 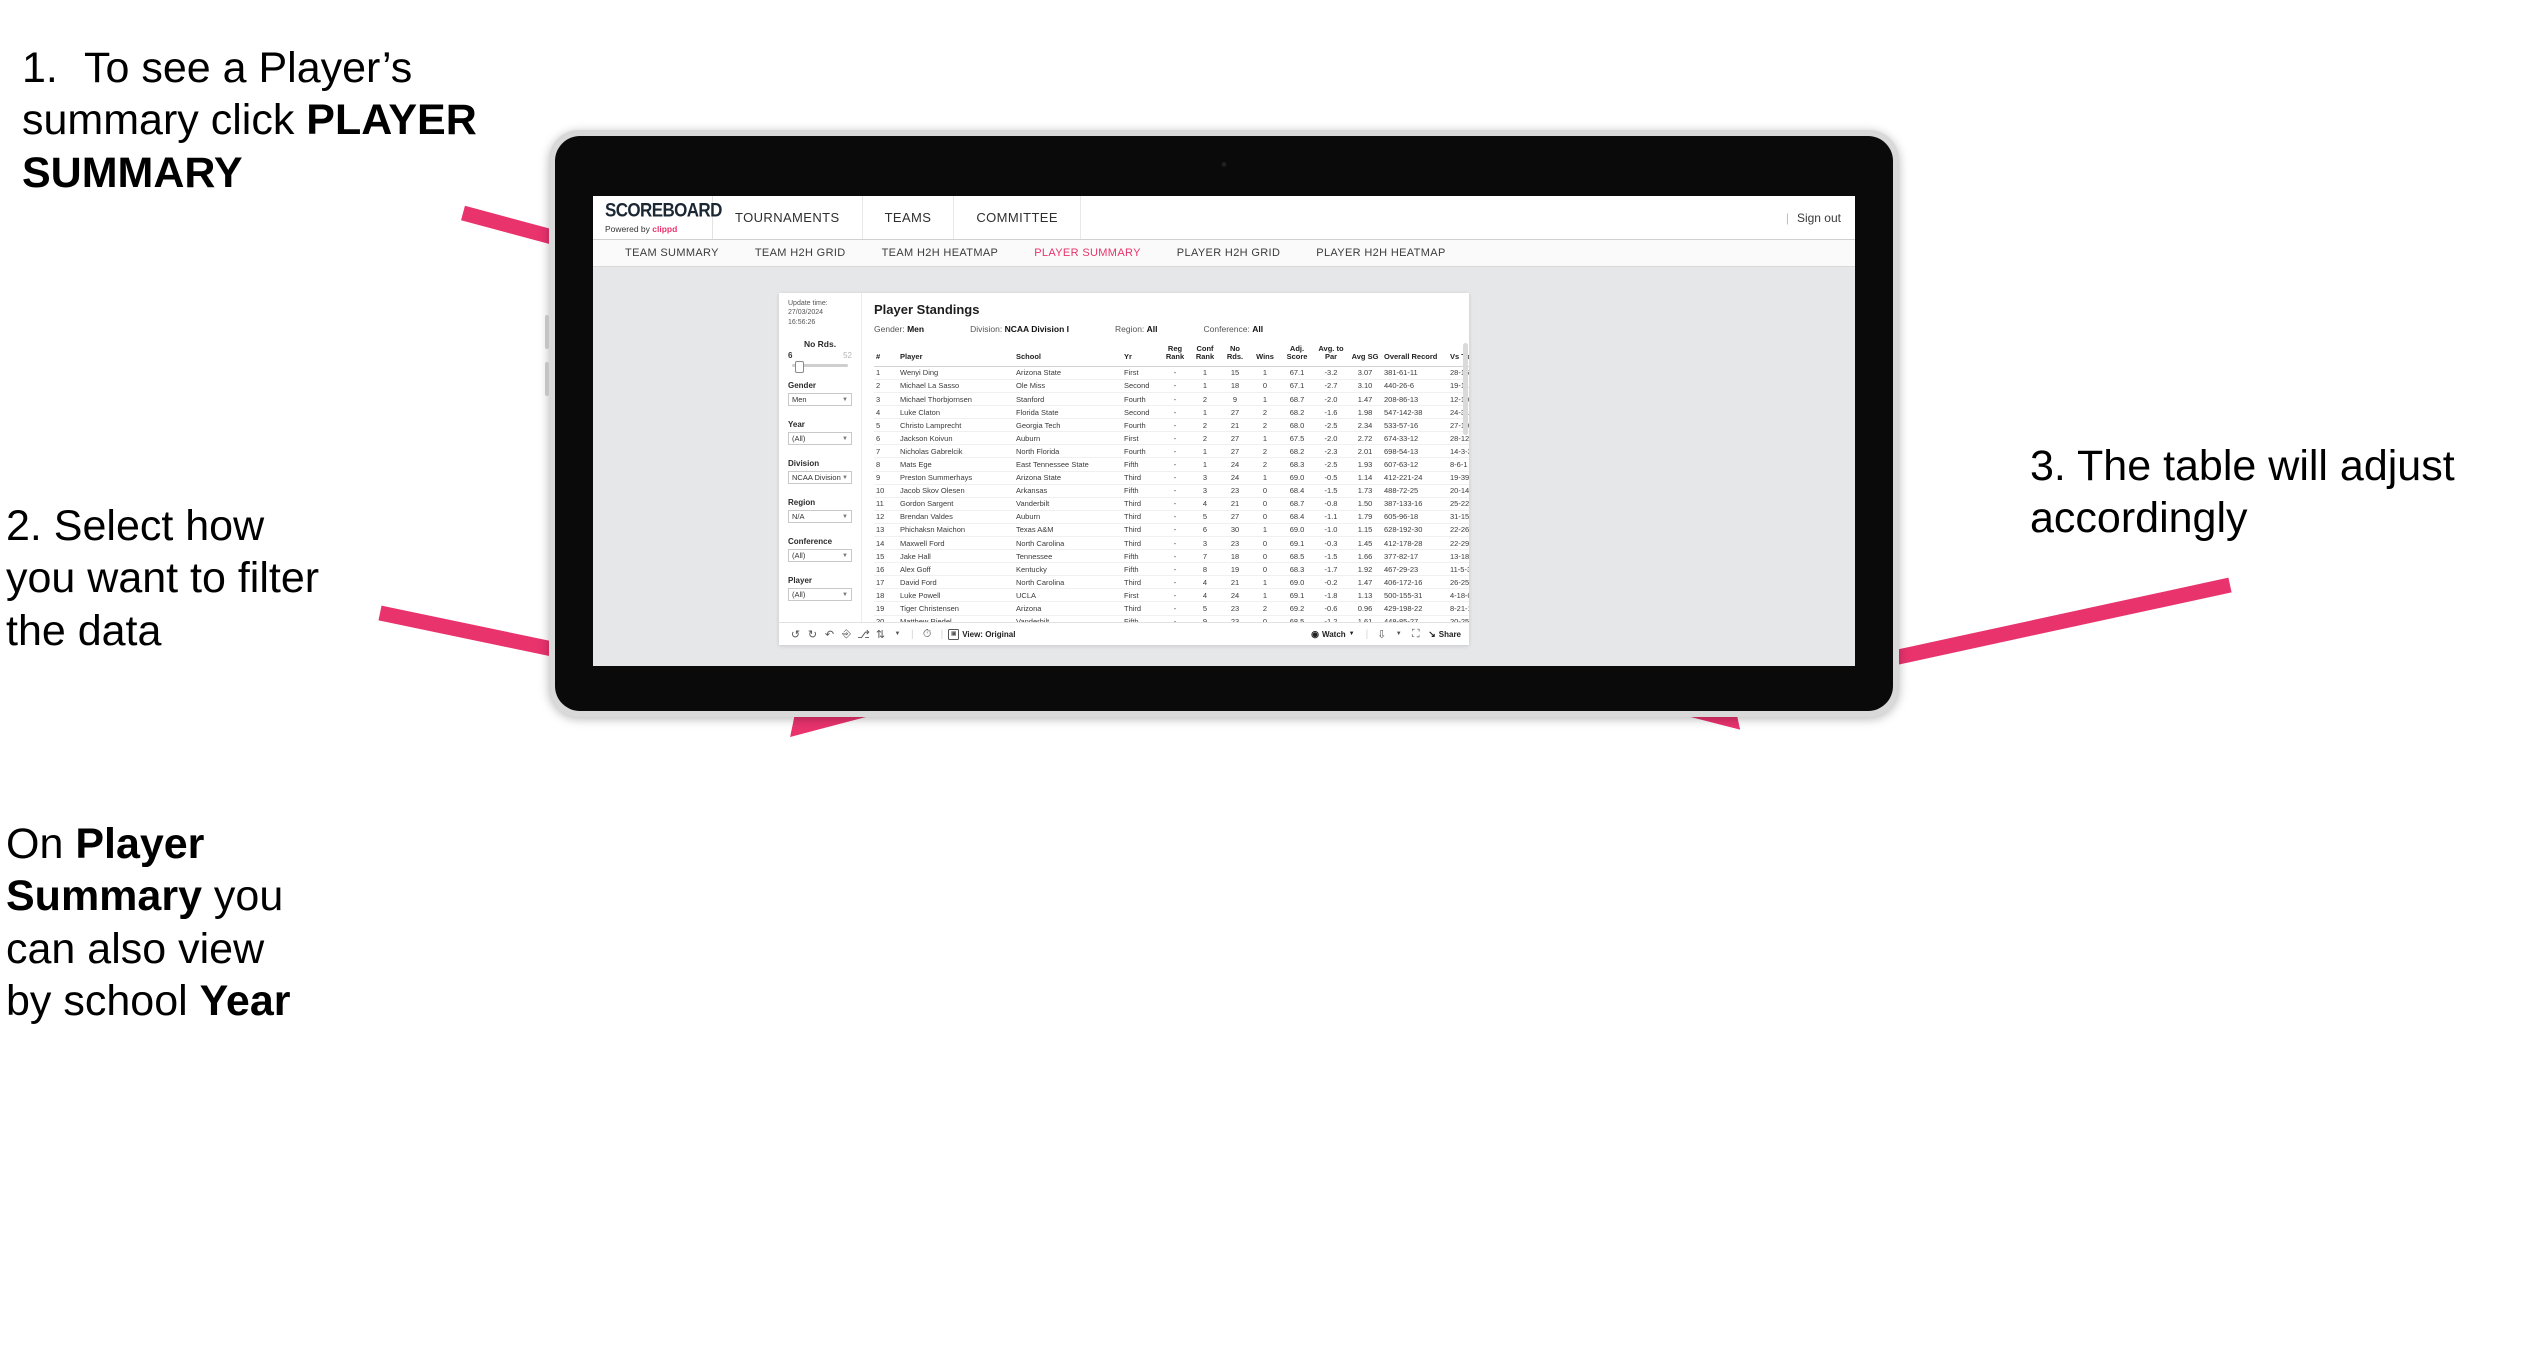 I want to click on filter-division-select: NCAA Division I ▼, so click(x=820, y=478).